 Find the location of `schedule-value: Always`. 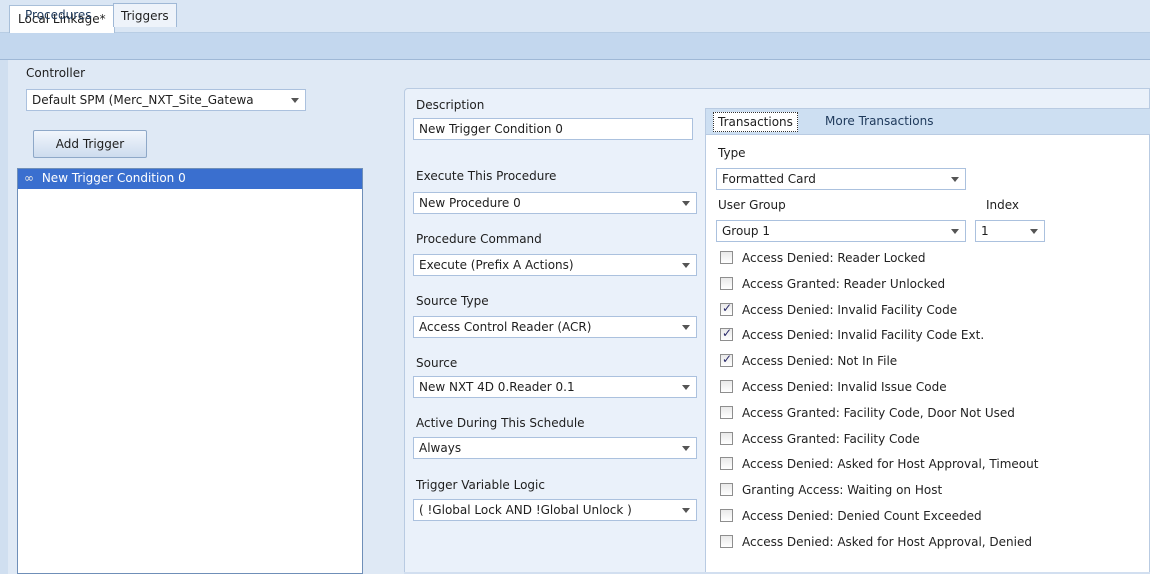

schedule-value: Always is located at coordinates (440, 448).